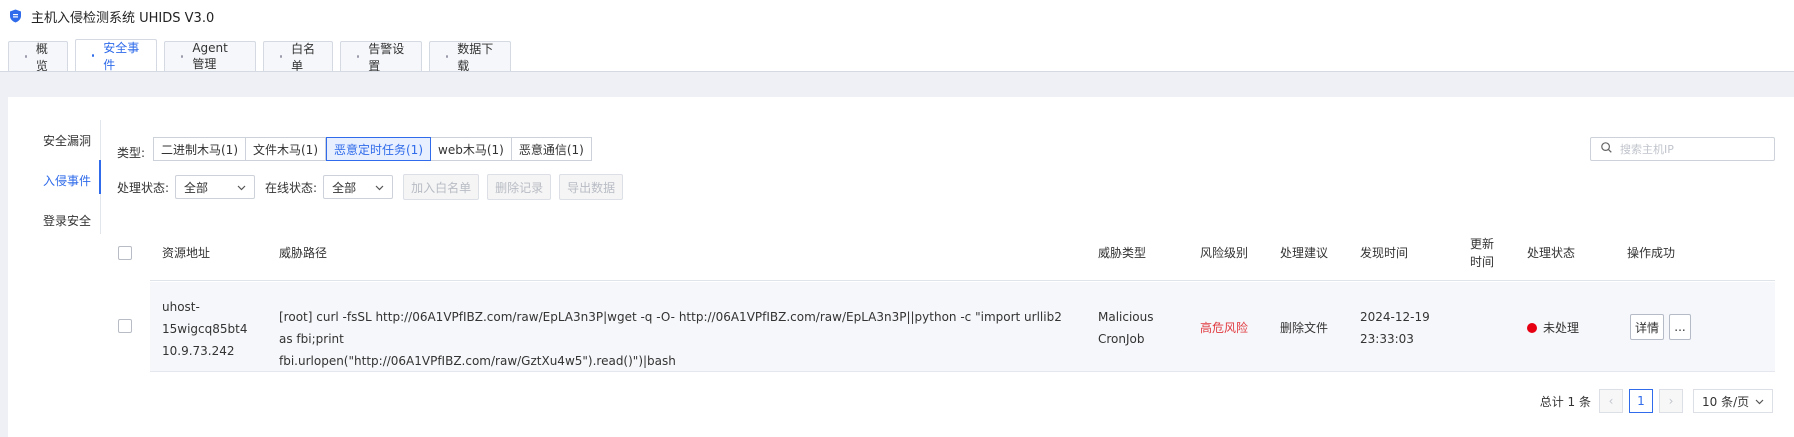 This screenshot has height=437, width=1794. What do you see at coordinates (55, 220) in the screenshot?
I see `side-item-login-security: 登录安全` at bounding box center [55, 220].